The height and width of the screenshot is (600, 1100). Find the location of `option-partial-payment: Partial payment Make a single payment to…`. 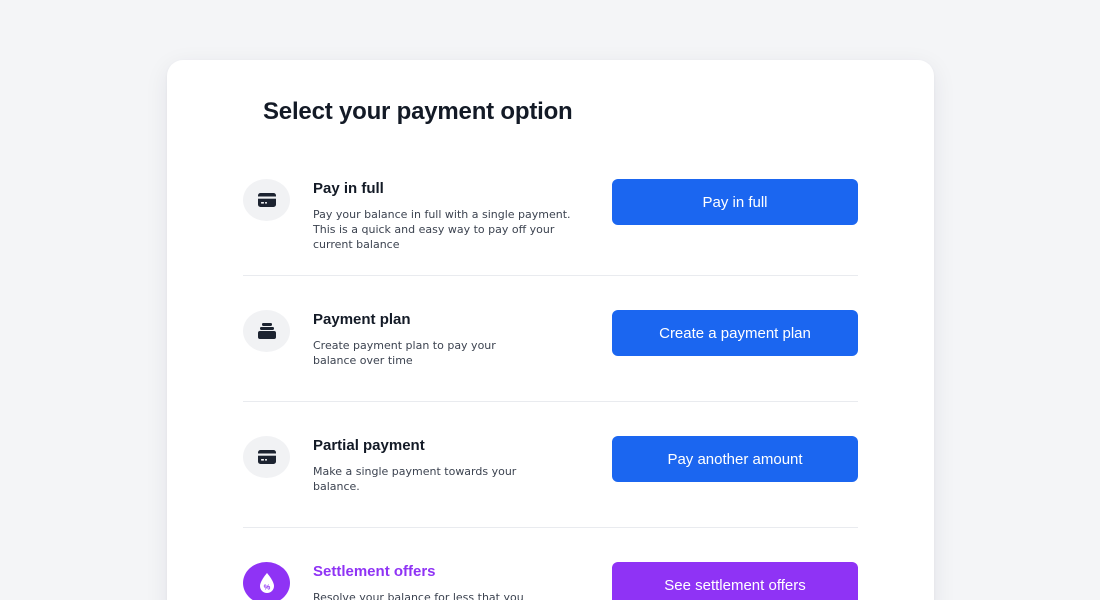

option-partial-payment: Partial payment Make a single payment to… is located at coordinates (550, 482).